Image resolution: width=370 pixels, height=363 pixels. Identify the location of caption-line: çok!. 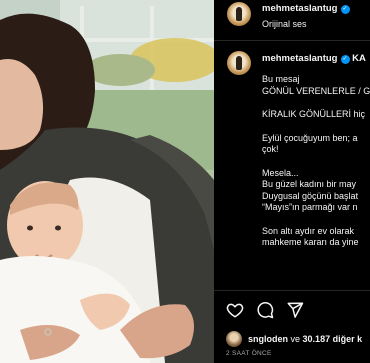
(270, 149).